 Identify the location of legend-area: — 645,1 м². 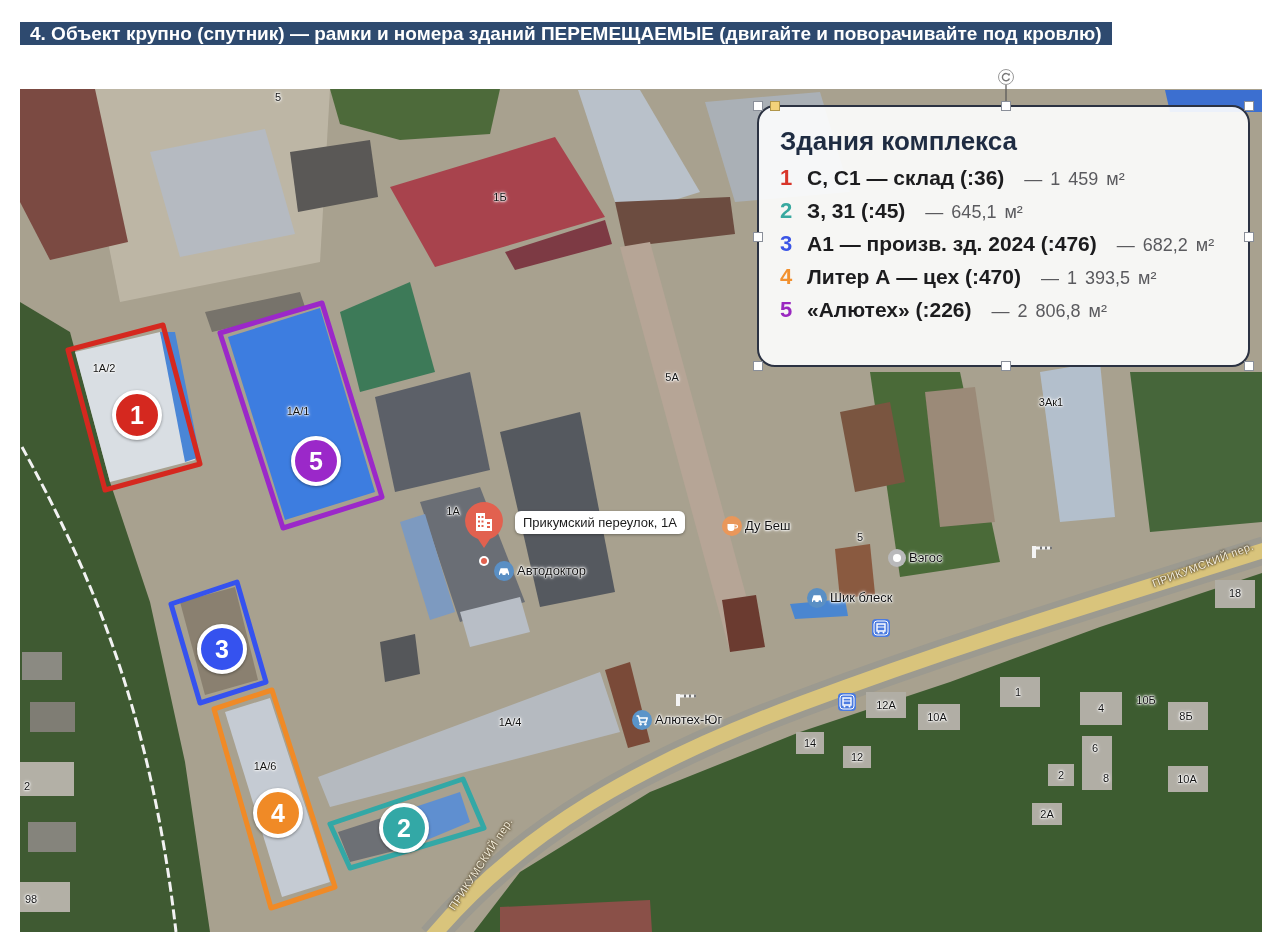
(974, 212).